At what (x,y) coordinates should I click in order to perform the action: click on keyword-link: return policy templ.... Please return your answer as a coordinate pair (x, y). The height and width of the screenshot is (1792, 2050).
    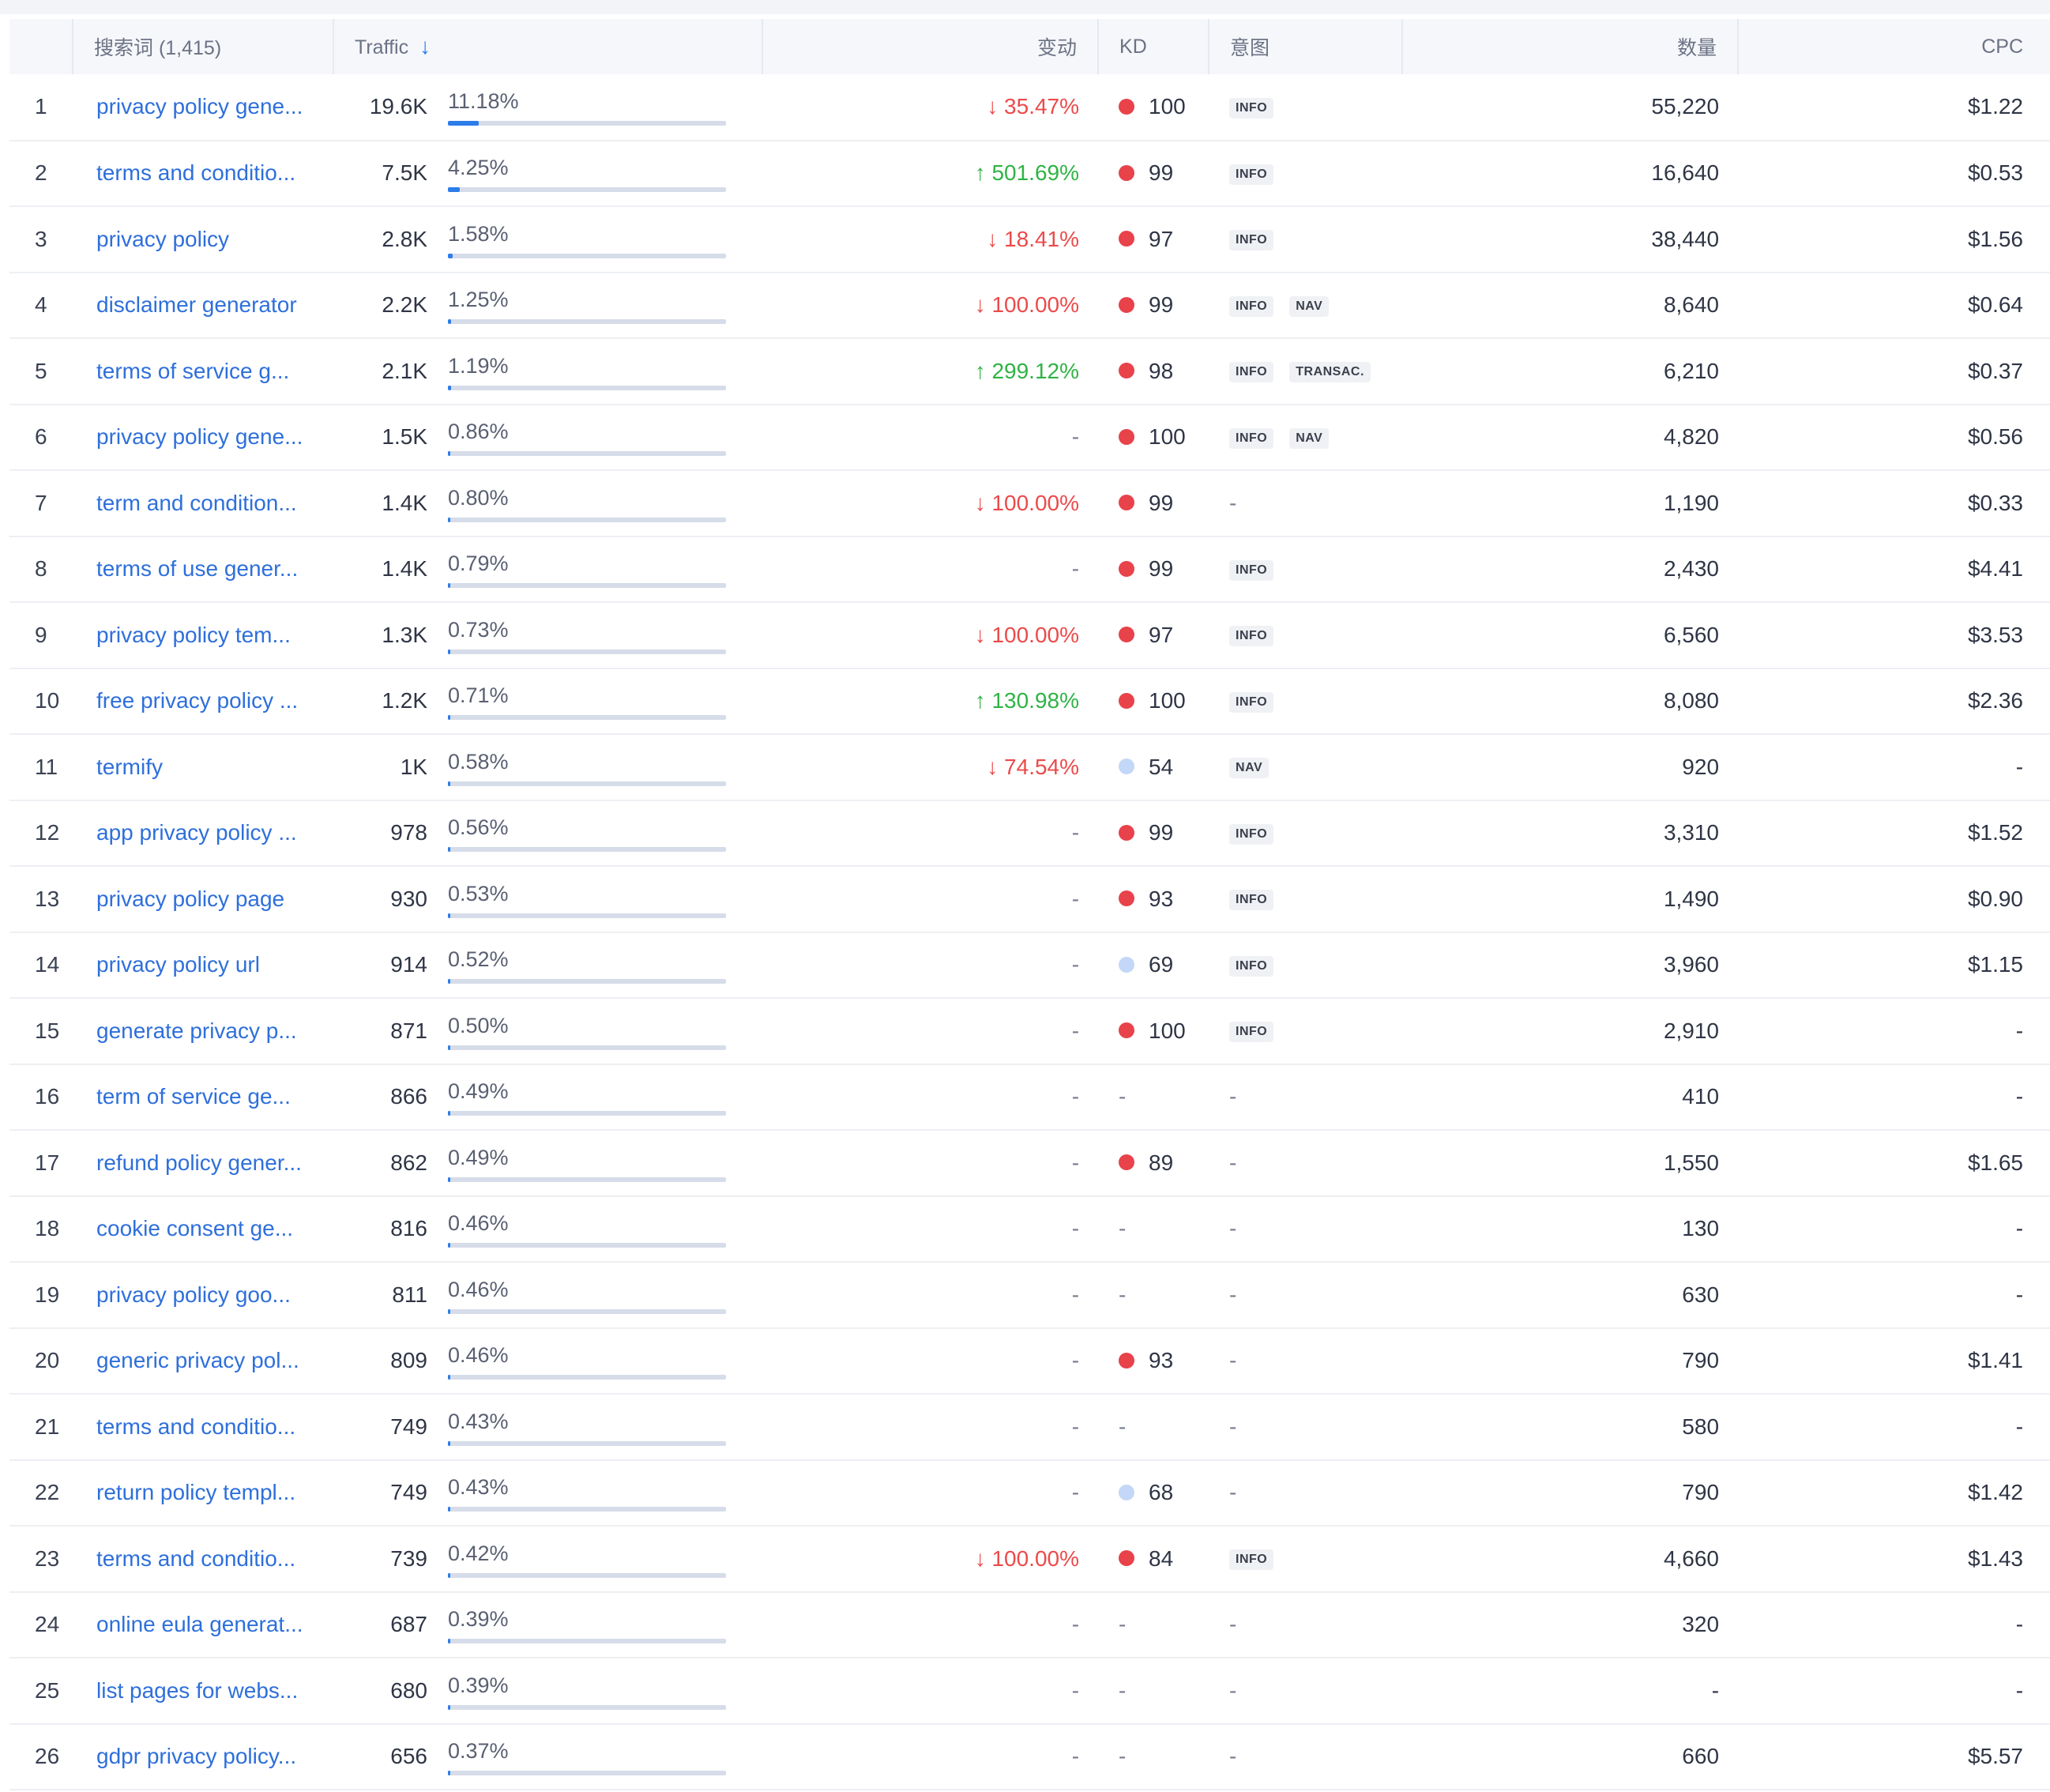
    Looking at the image, I should click on (195, 1492).